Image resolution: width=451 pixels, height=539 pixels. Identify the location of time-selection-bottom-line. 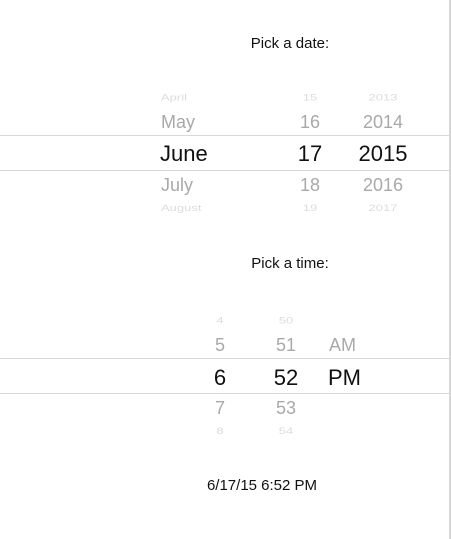
(224, 393).